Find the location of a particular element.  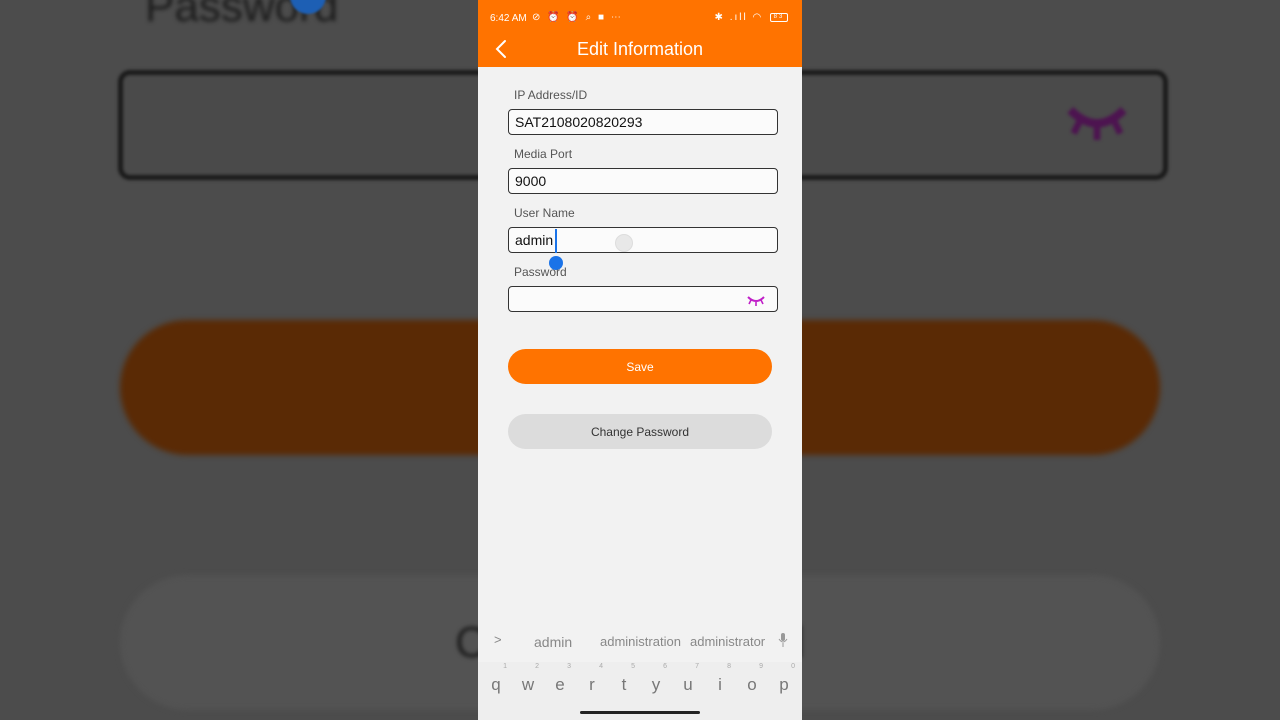

key-number-hint: 2 is located at coordinates (537, 666).